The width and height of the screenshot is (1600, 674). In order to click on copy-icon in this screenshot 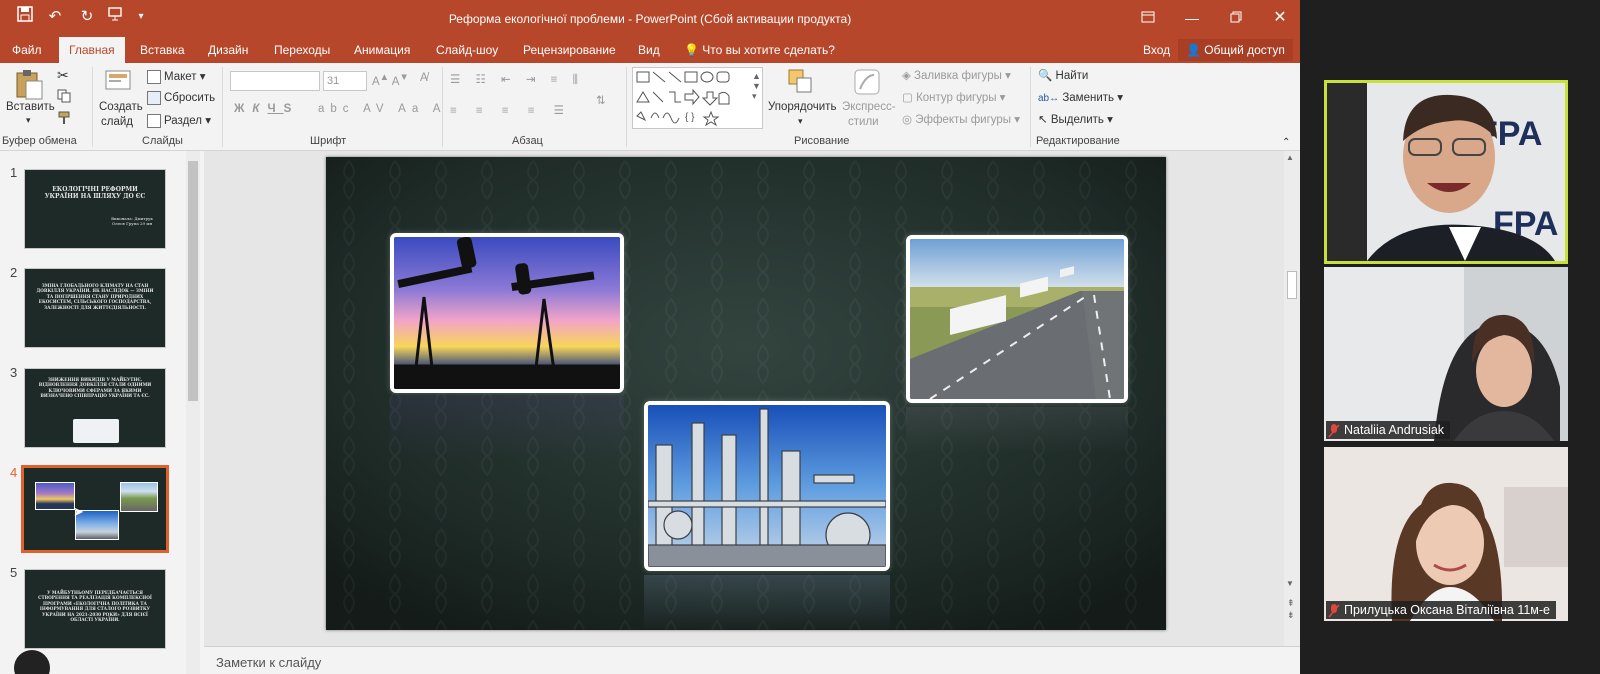, I will do `click(64, 97)`.